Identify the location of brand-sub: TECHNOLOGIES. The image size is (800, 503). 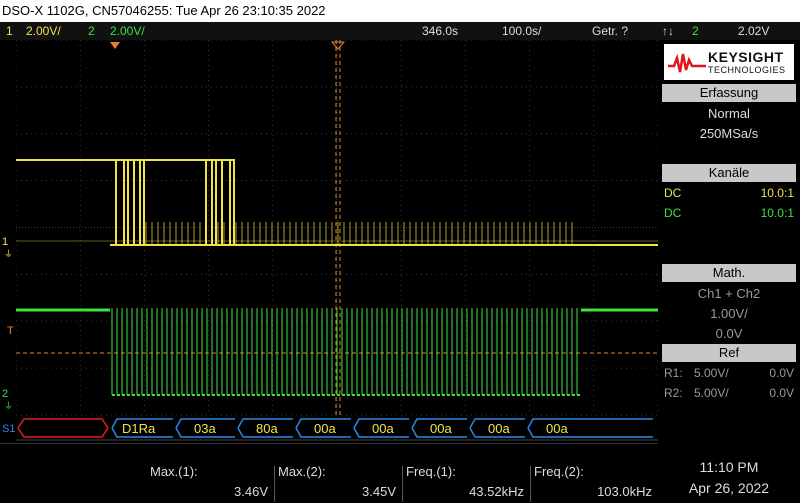
(747, 70).